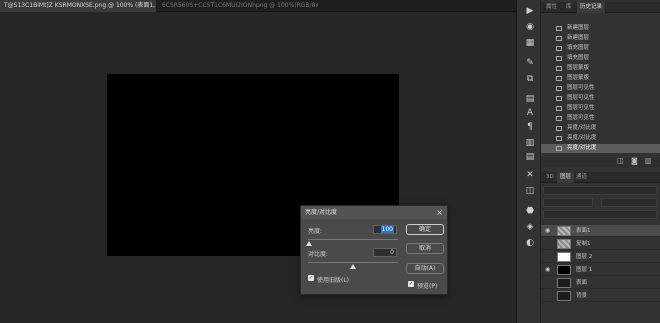  Describe the element at coordinates (591, 7) in the screenshot. I see `tab-history: 历史记录` at that location.